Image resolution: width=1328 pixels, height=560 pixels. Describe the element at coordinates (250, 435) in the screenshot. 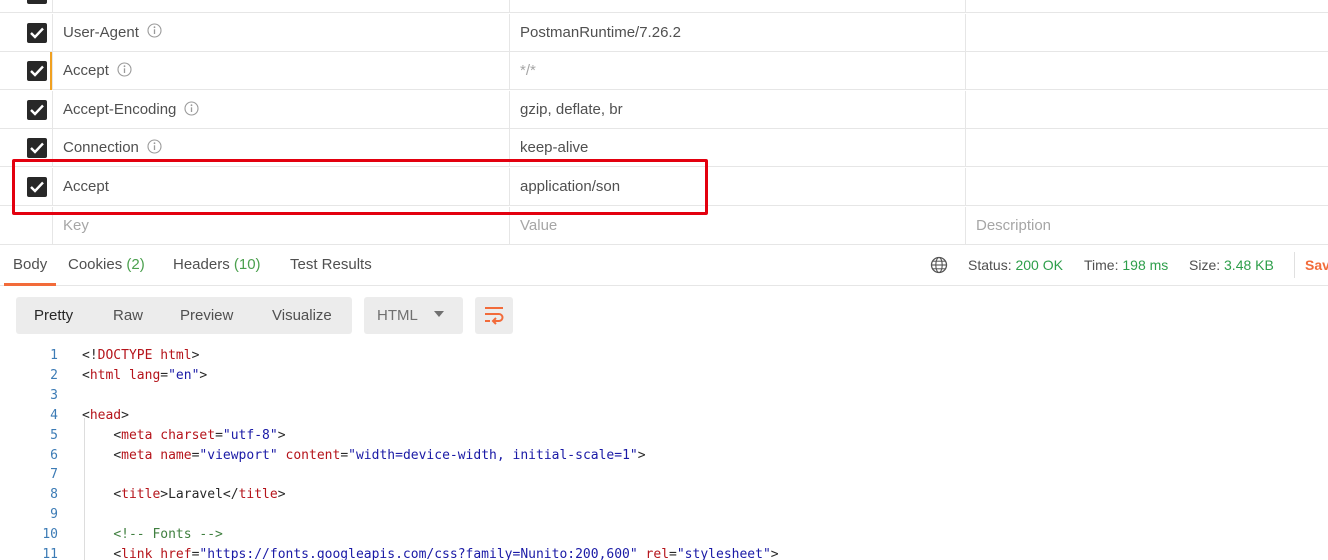

I see `code-token: "utf-8"` at that location.